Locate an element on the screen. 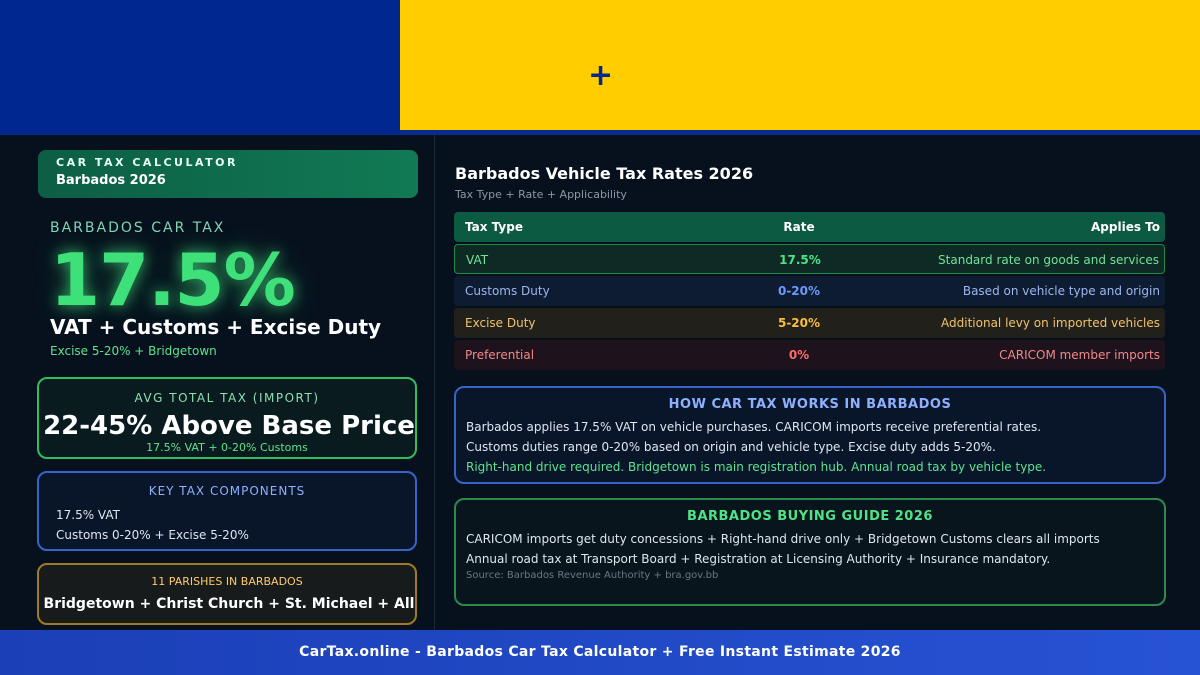  badge-subtitle: Barbados 2026 is located at coordinates (111, 180).